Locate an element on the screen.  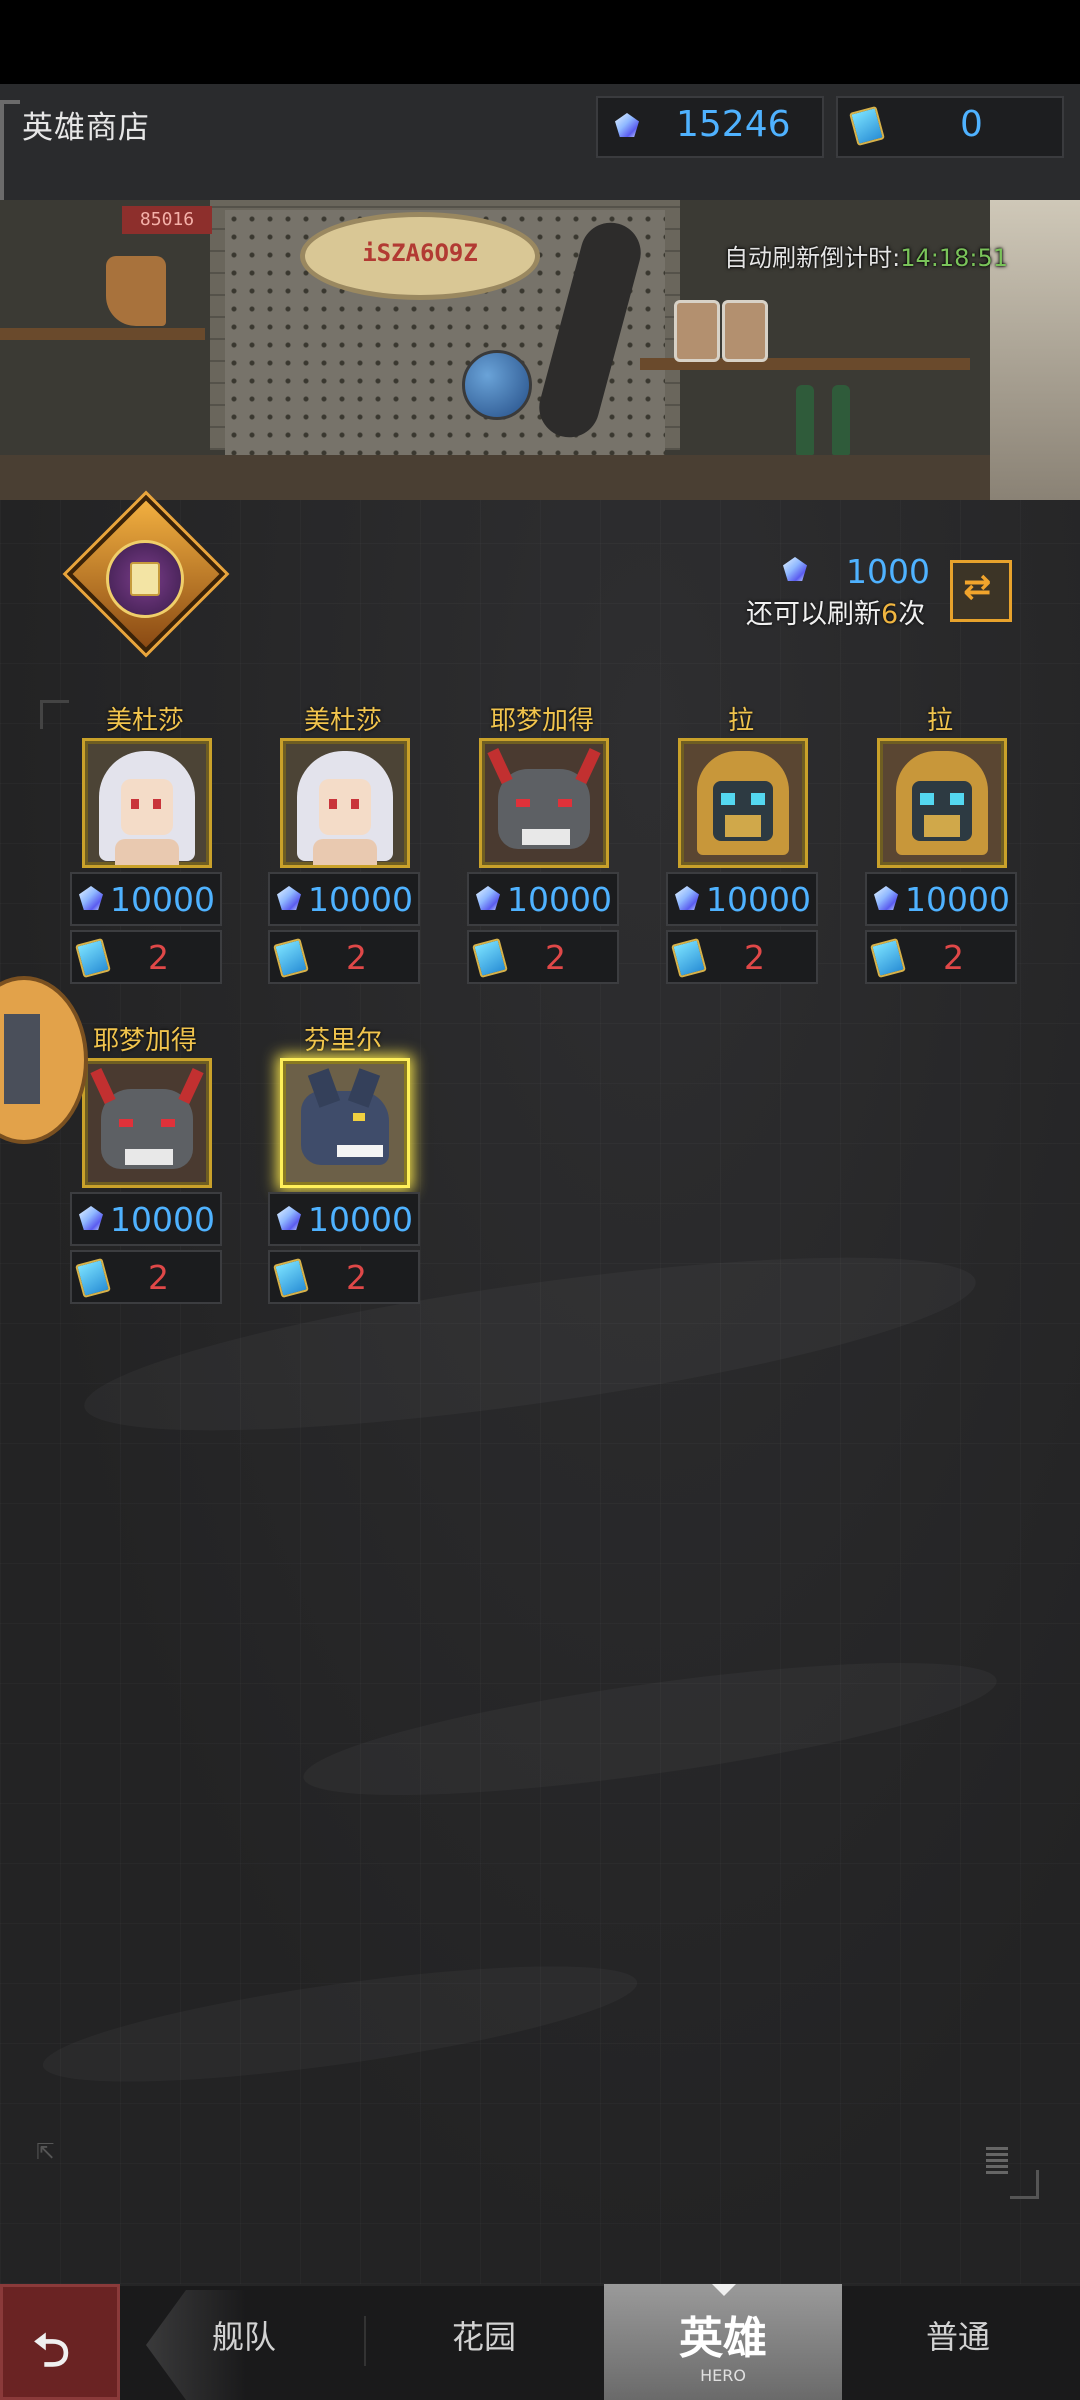
tab-hero: 英雄 HERO is located at coordinates (723, 2342).